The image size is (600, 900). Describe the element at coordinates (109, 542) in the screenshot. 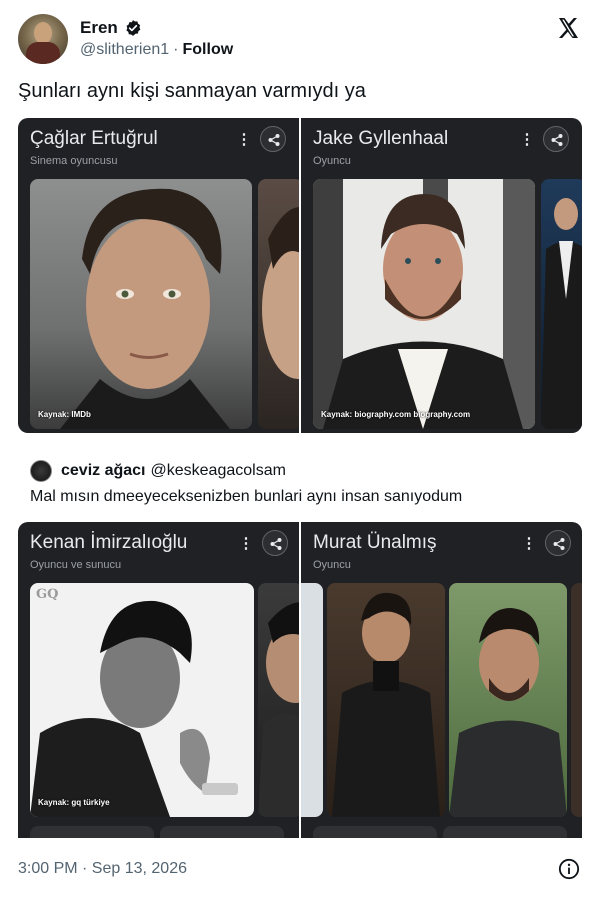

I see `card-title: Kenan İmirzalıoğlu` at that location.